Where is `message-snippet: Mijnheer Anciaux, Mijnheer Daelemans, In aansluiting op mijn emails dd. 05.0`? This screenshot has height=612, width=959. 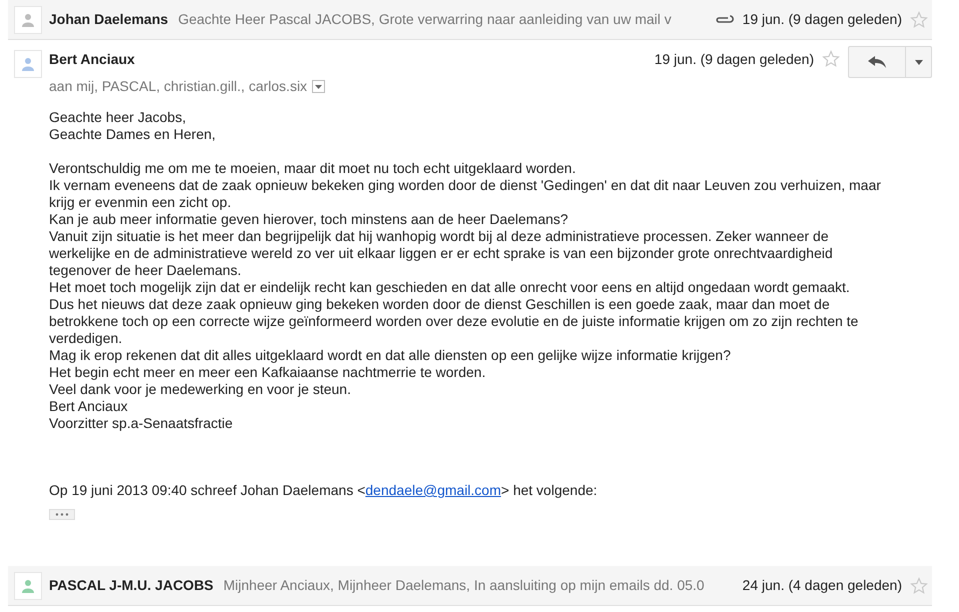 message-snippet: Mijnheer Anciaux, Mijnheer Daelemans, In aansluiting op mijn emails dd. 05.0 is located at coordinates (464, 585).